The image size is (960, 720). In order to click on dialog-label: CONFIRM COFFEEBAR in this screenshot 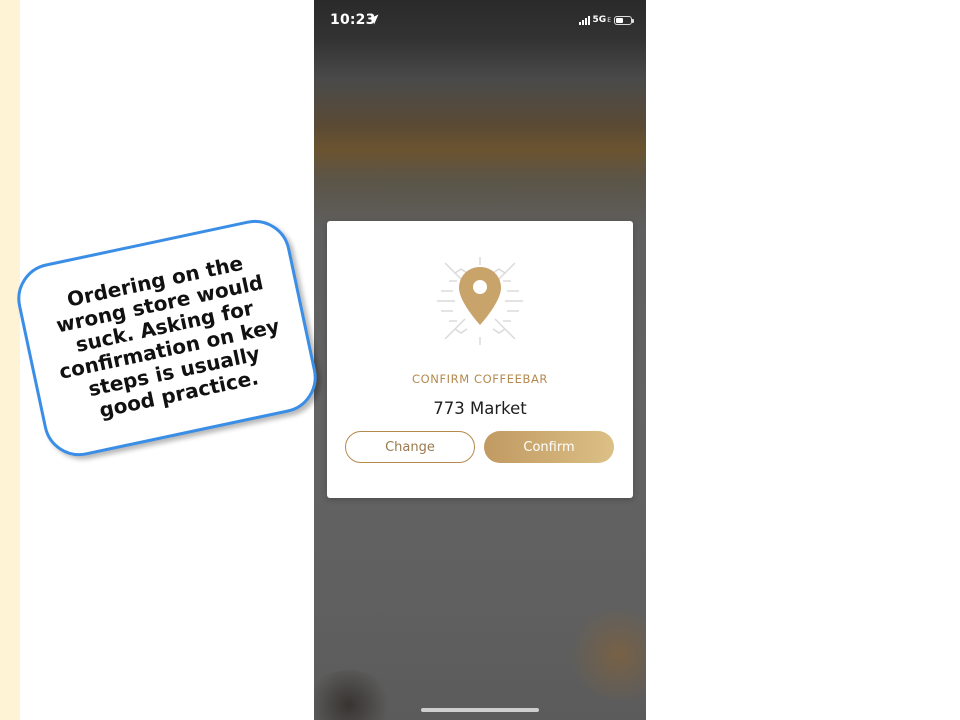, I will do `click(480, 379)`.